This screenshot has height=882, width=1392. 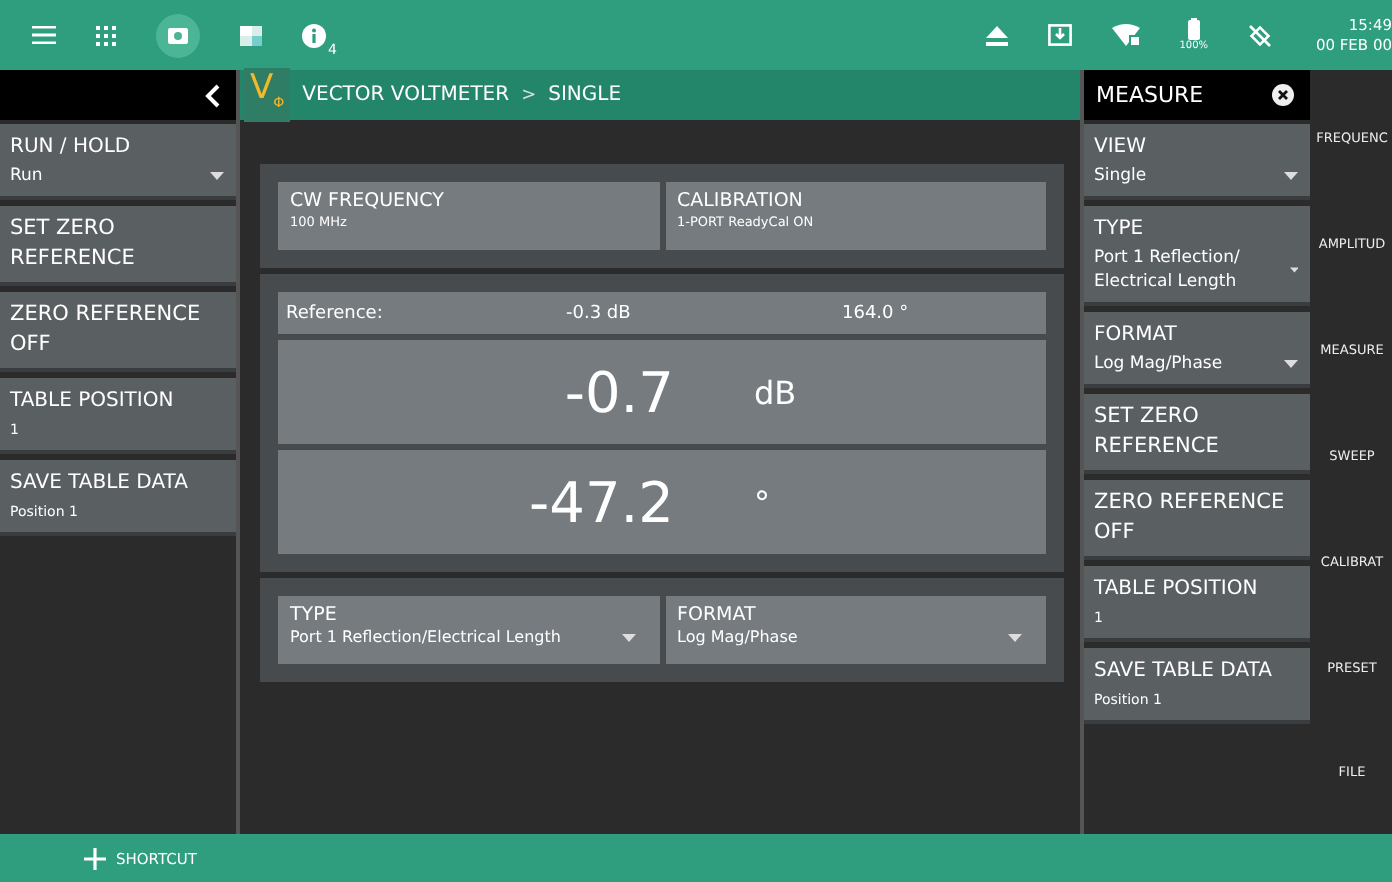 What do you see at coordinates (212, 95) in the screenshot?
I see `back-icon` at bounding box center [212, 95].